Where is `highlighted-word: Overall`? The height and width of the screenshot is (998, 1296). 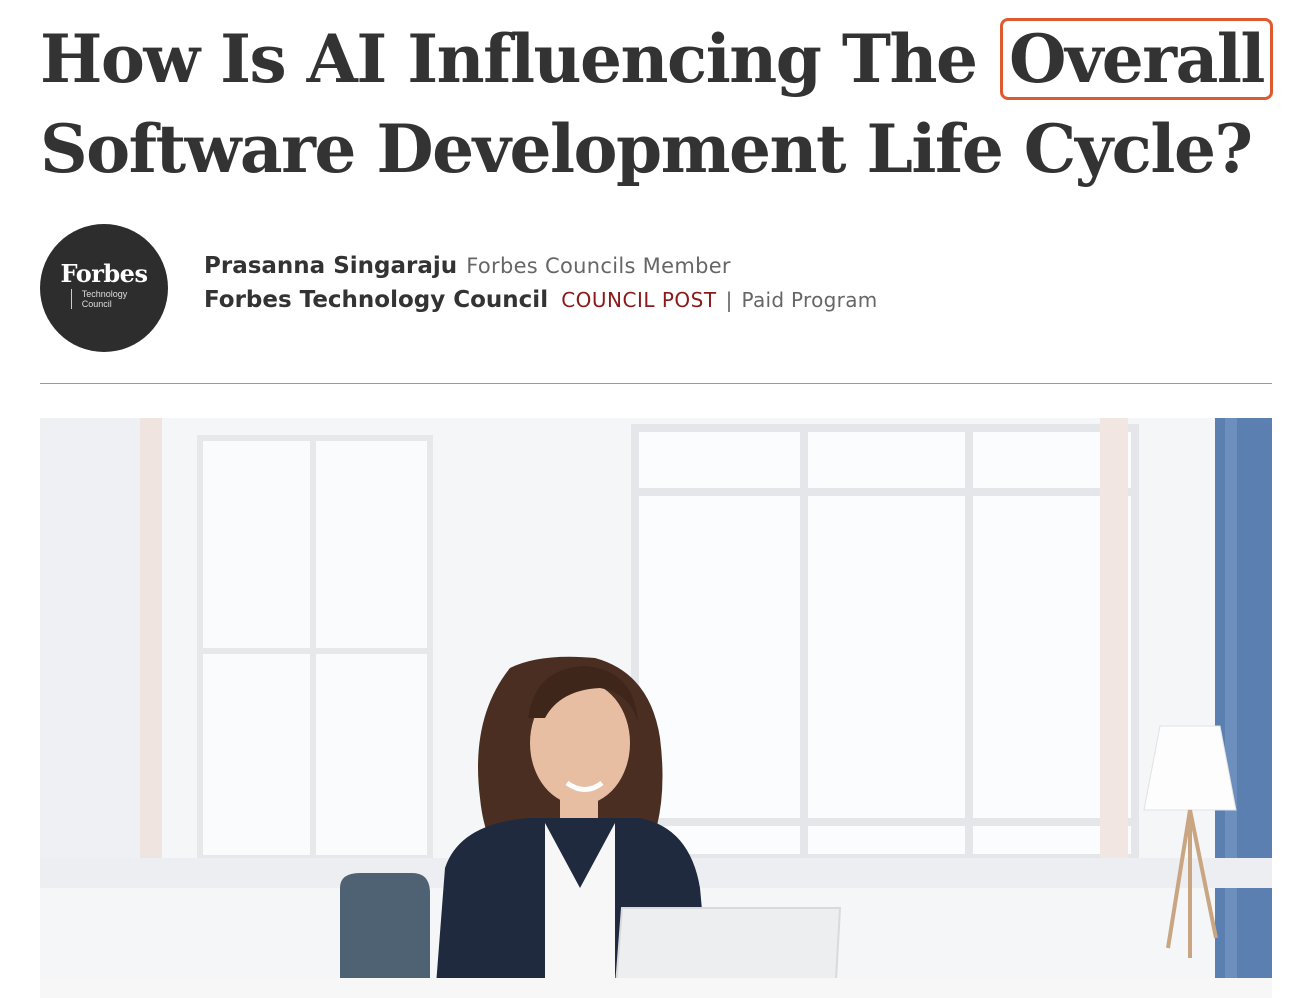
highlighted-word: Overall is located at coordinates (1136, 59).